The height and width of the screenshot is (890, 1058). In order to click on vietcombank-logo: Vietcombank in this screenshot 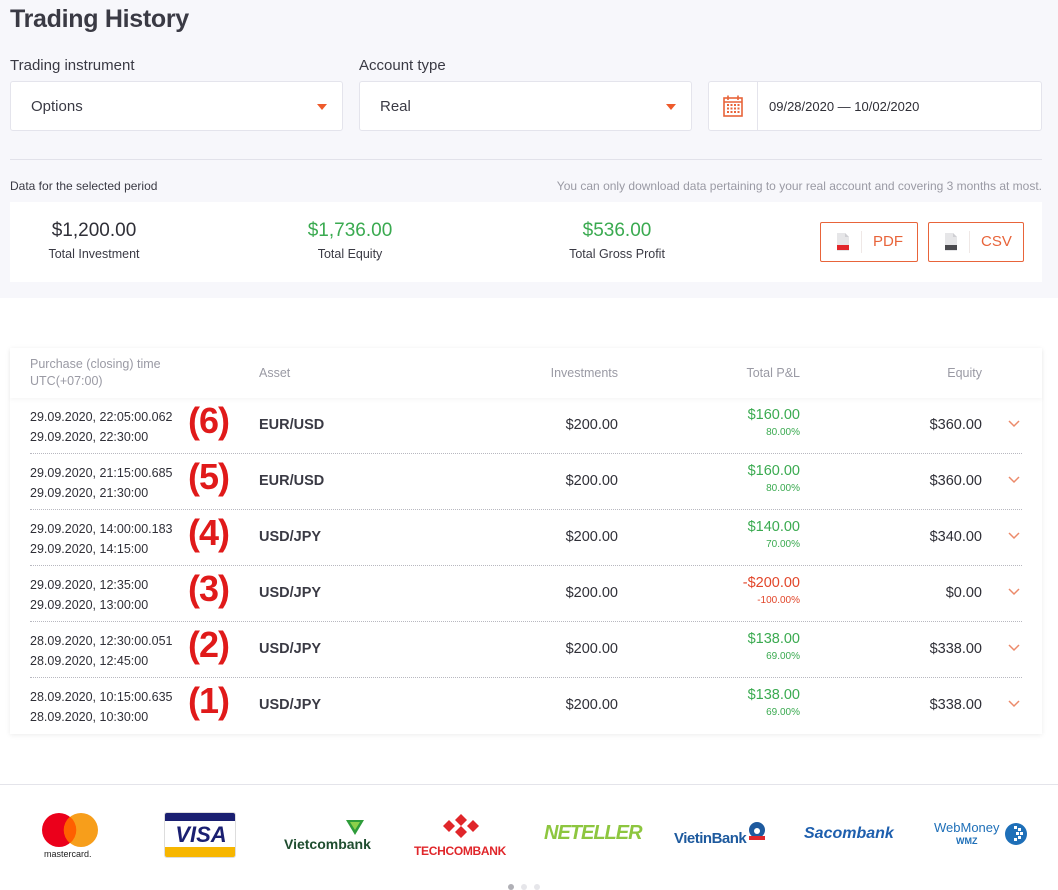, I will do `click(331, 836)`.